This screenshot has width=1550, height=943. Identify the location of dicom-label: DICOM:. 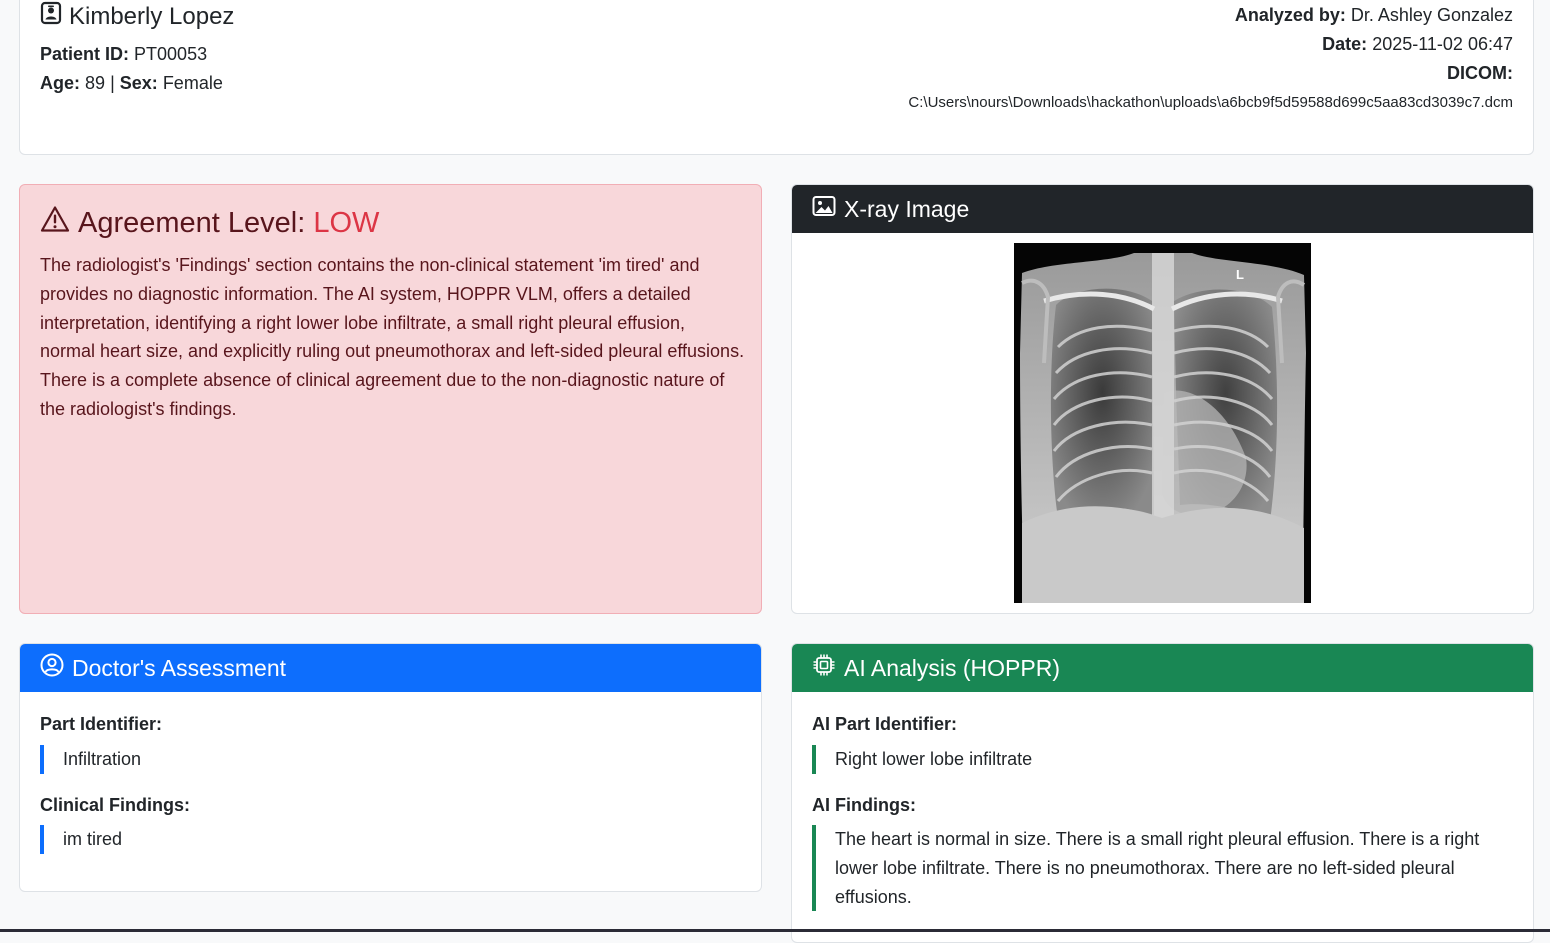
(1480, 73).